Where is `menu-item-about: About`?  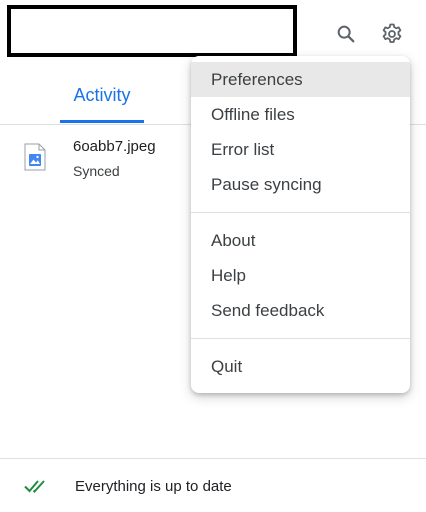
menu-item-about: About is located at coordinates (300, 240).